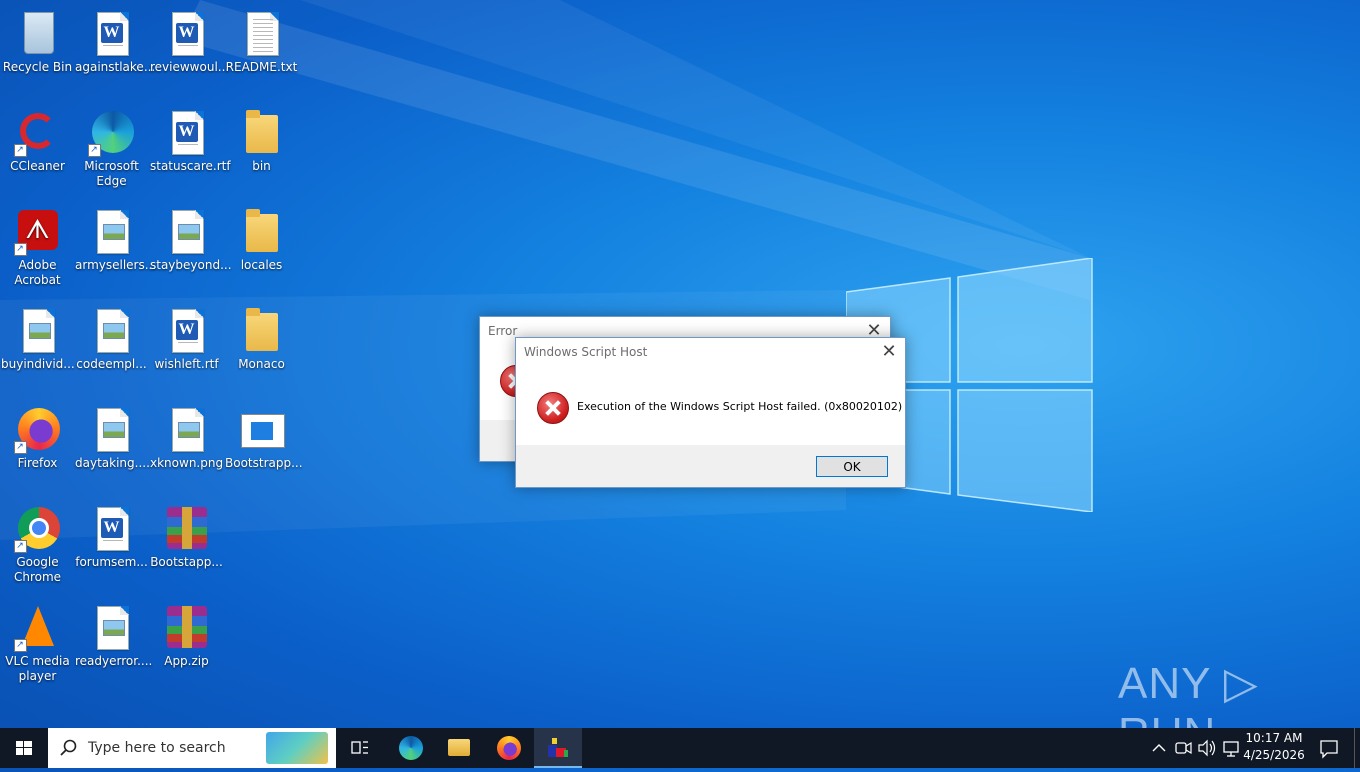  I want to click on taskbar-app-button, so click(558, 748).